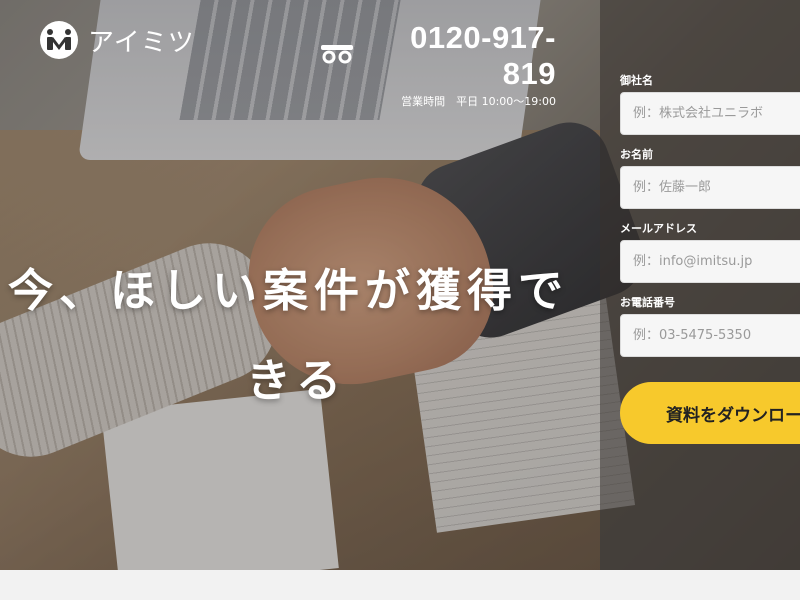 This screenshot has height=600, width=800. Describe the element at coordinates (297, 380) in the screenshot. I see `headline-line-2: きる` at that location.